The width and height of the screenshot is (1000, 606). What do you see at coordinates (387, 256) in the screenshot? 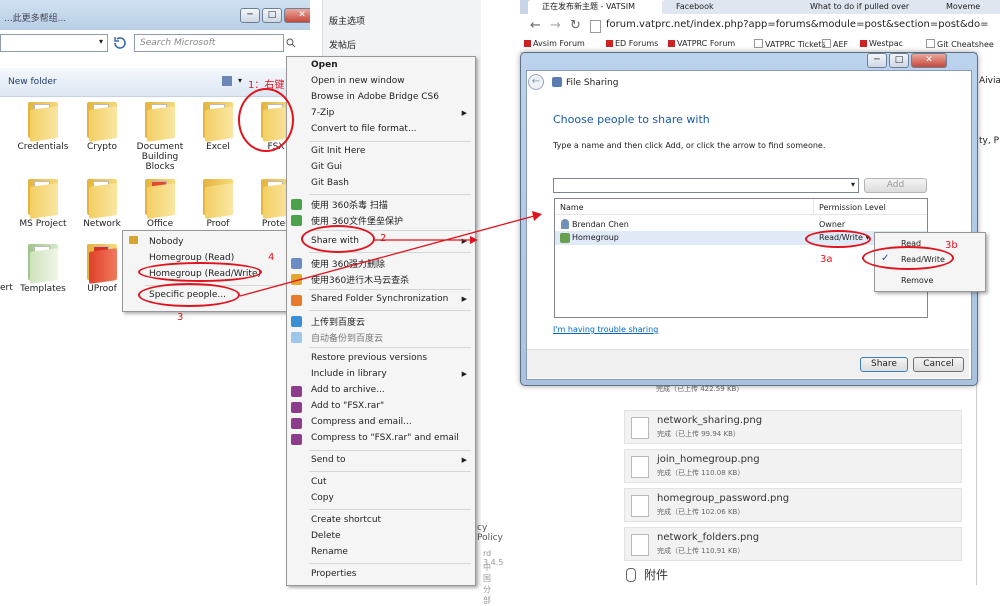
I see `annotation-arrow` at bounding box center [387, 256].